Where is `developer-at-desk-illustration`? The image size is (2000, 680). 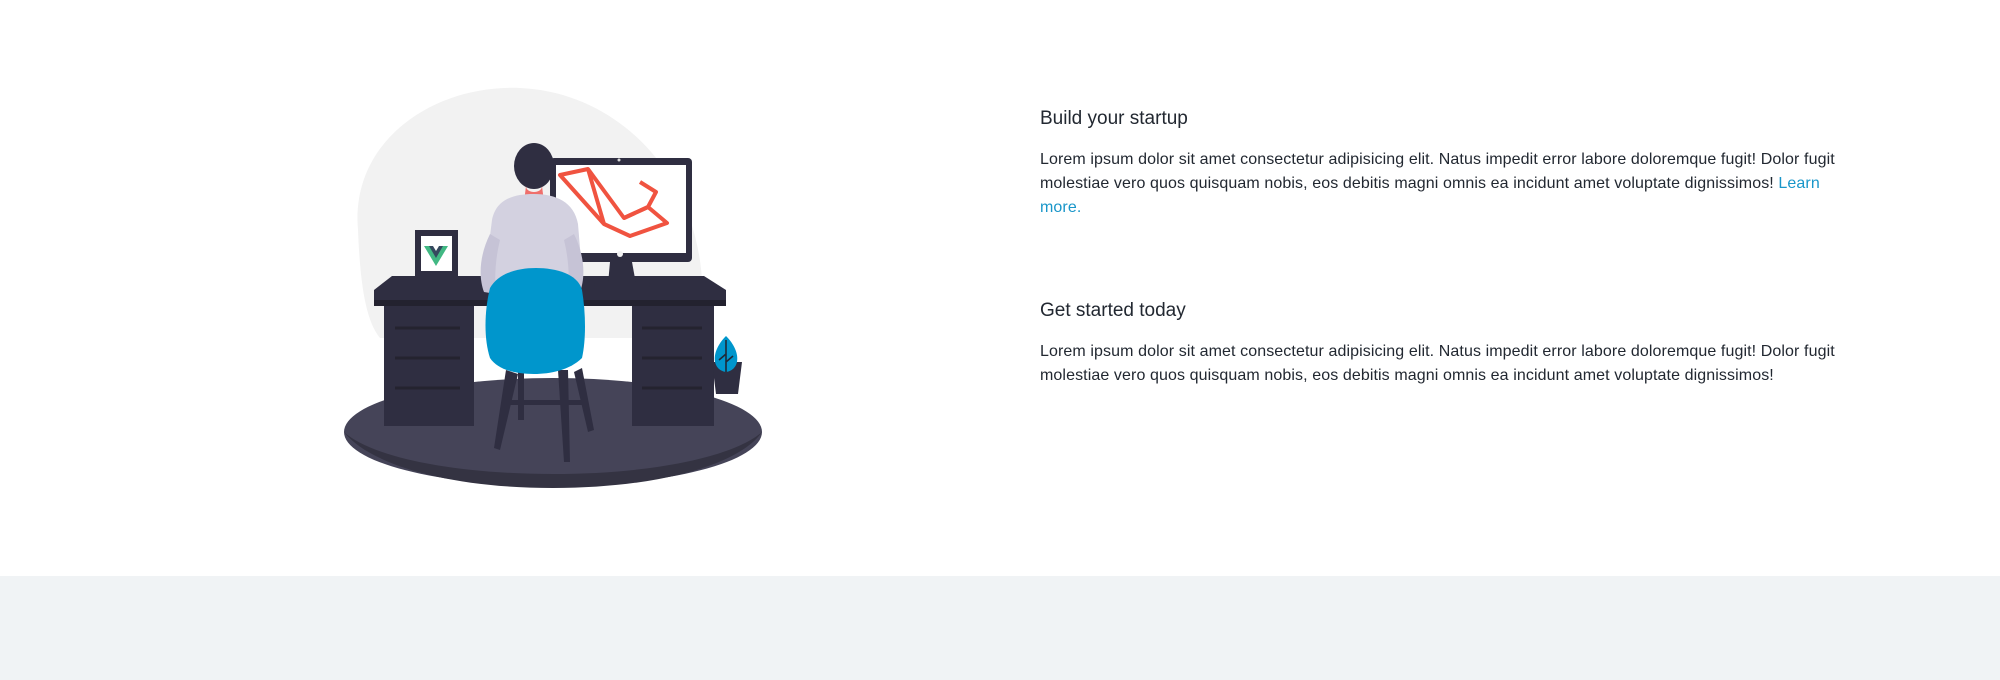 developer-at-desk-illustration is located at coordinates (560, 290).